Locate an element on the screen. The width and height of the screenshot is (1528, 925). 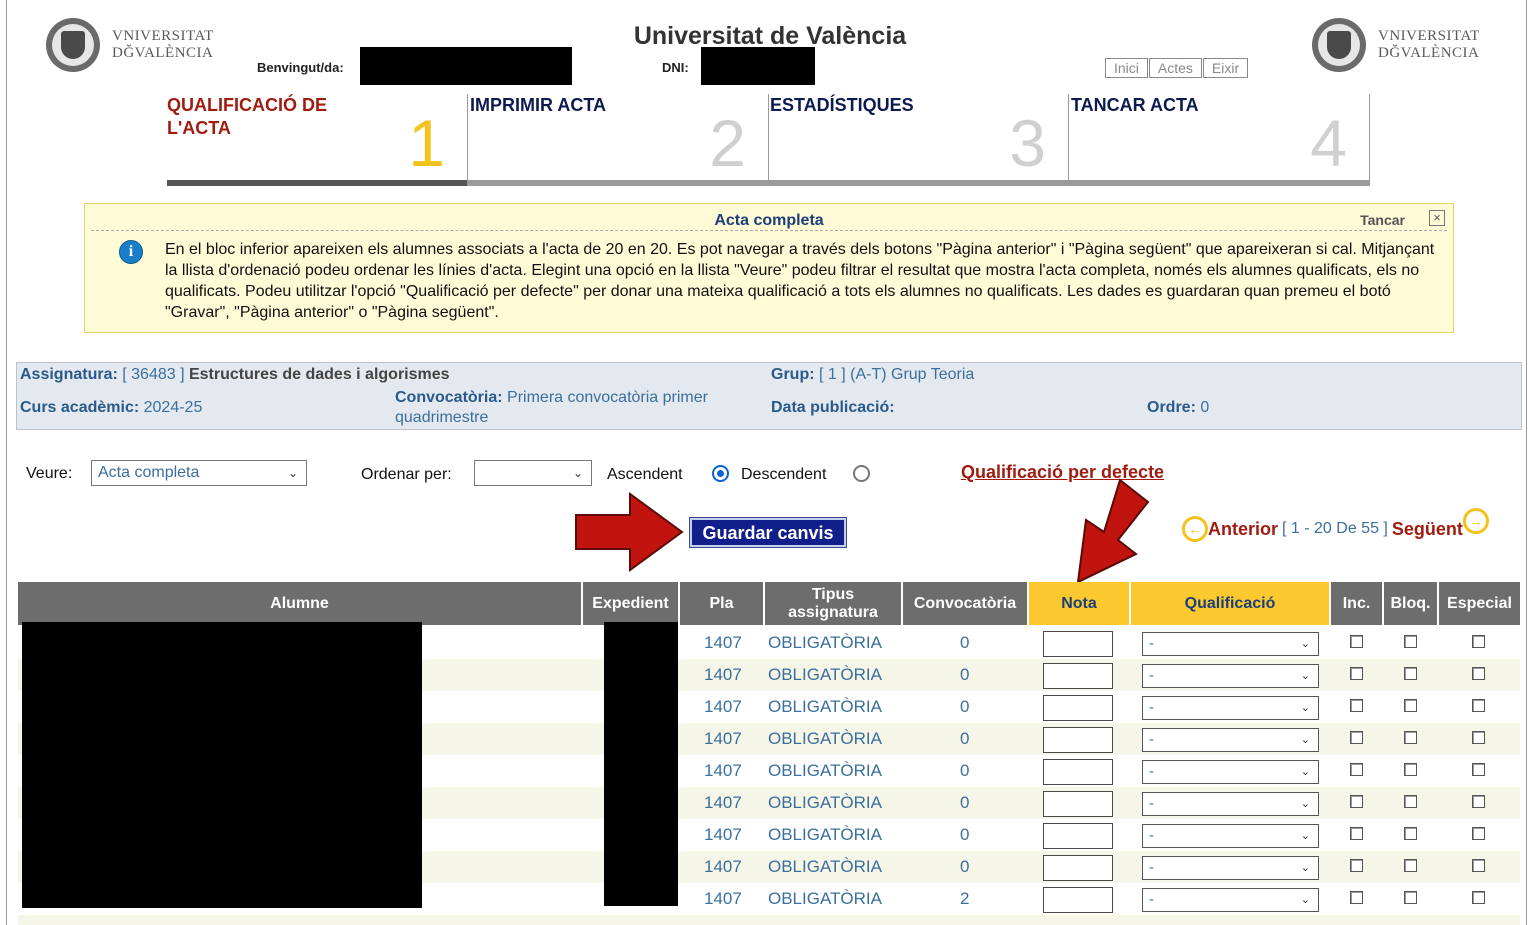
logo-line-2: DĞVALÈNCIA is located at coordinates (163, 53).